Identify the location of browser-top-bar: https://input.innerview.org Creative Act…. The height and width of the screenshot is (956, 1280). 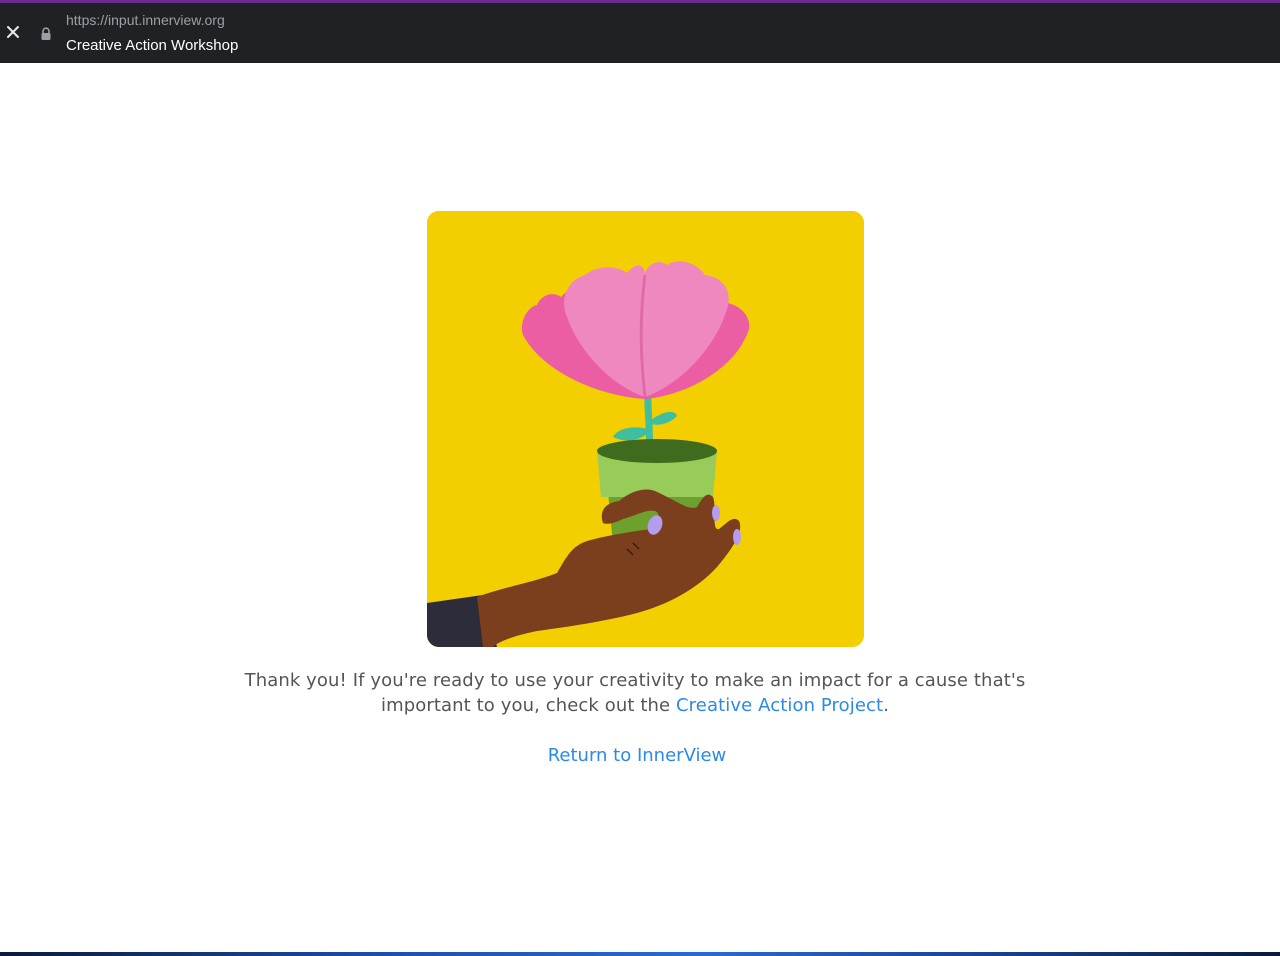
(640, 33).